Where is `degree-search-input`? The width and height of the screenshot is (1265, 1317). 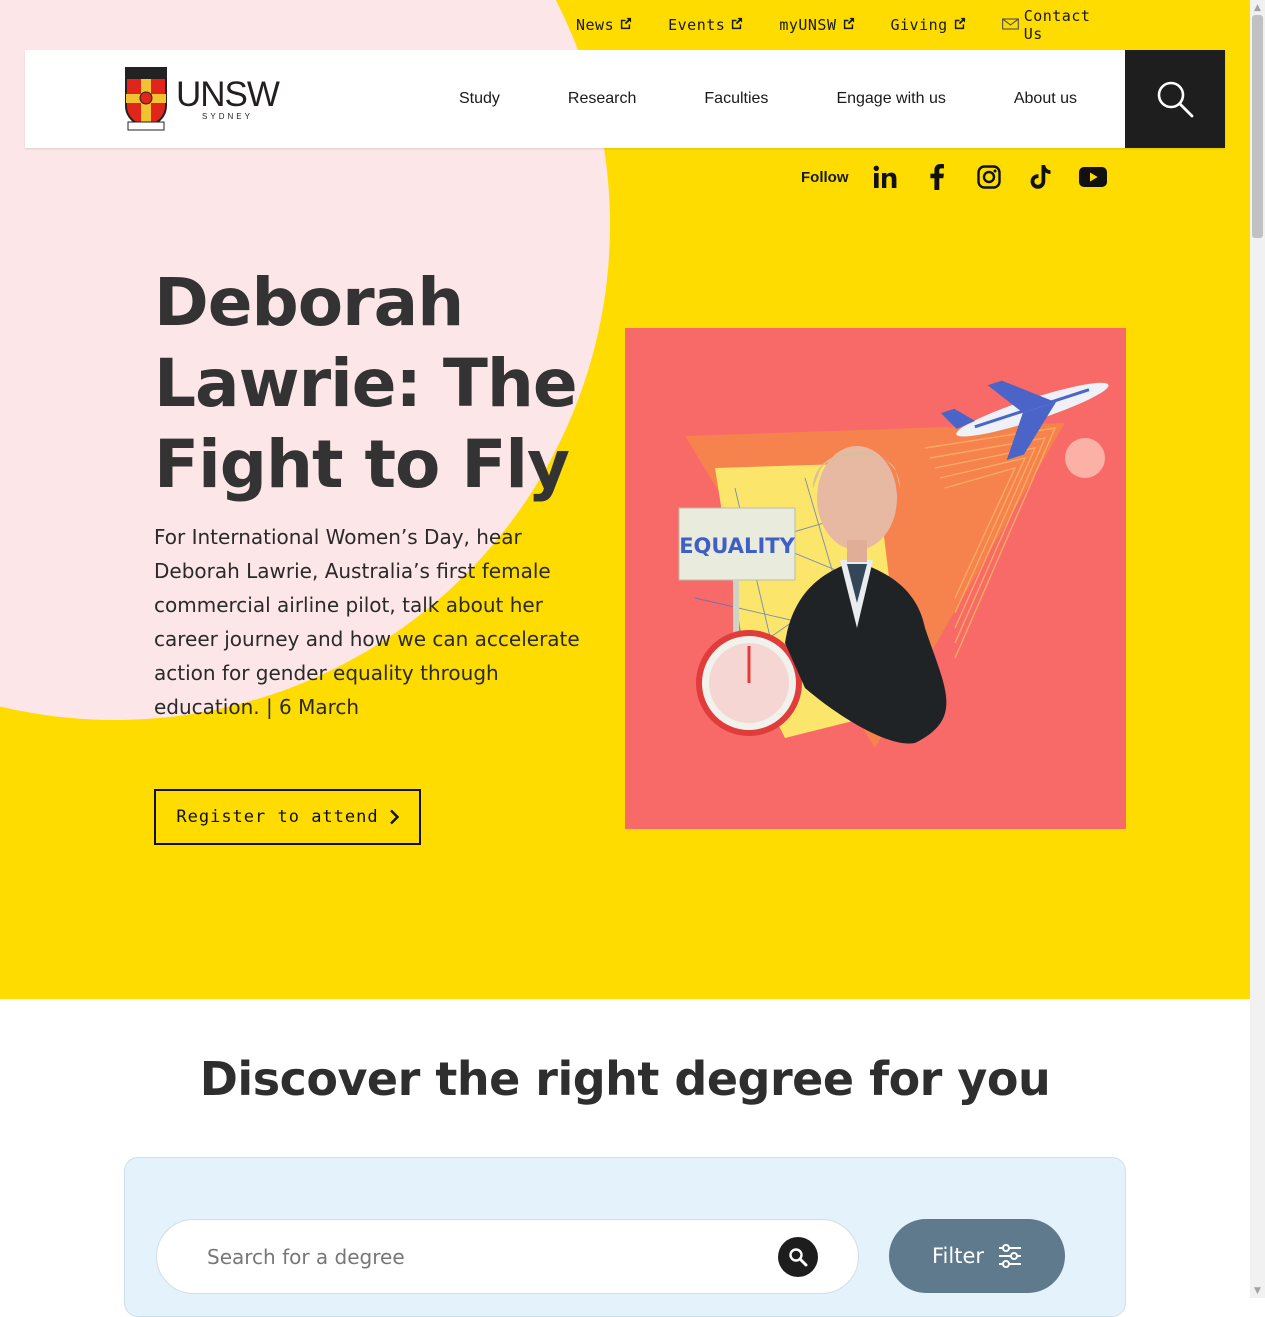
degree-search-input is located at coordinates (487, 1256).